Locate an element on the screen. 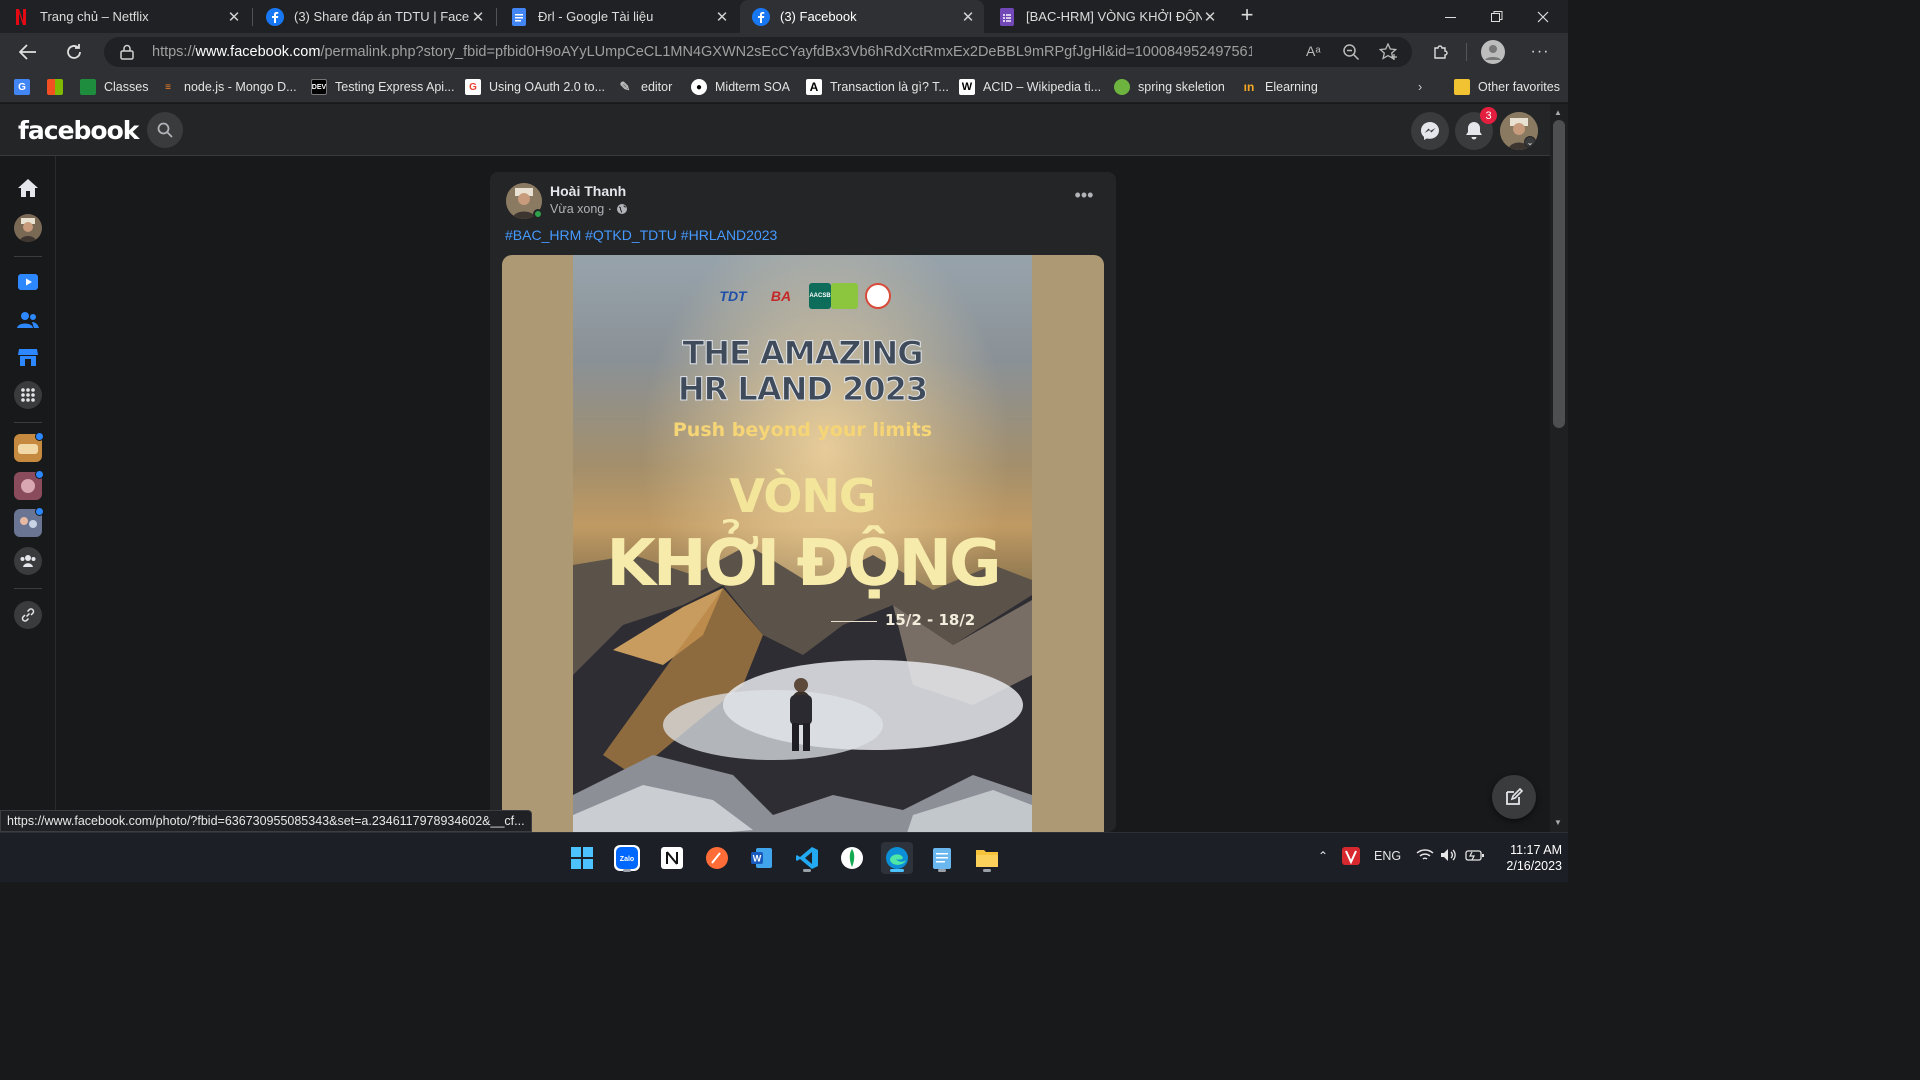 Image resolution: width=1920 pixels, height=1080 pixels. scroll-up-arrow-icon: ▲ is located at coordinates (1558, 112).